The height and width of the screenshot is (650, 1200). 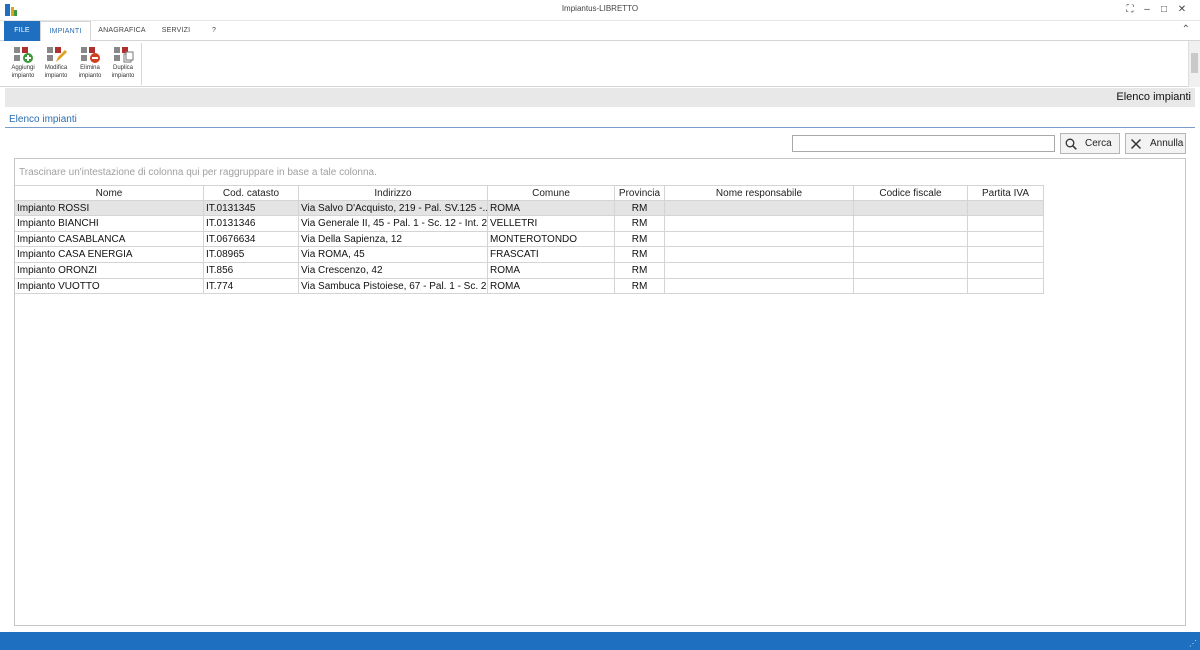 What do you see at coordinates (1071, 144) in the screenshot?
I see `search-icon` at bounding box center [1071, 144].